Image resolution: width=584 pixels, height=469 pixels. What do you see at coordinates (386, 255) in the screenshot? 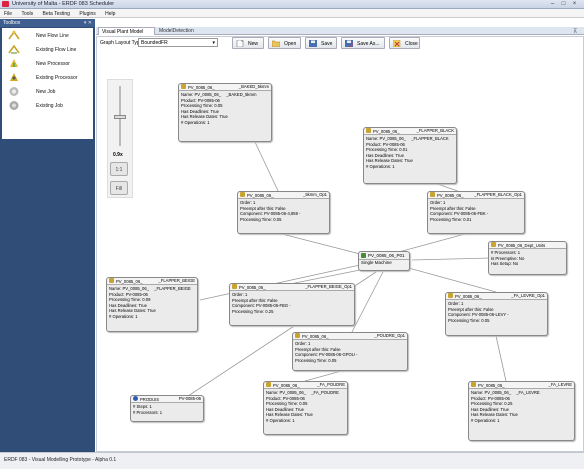
I see `node-title: PV_0085_06_P01` at bounding box center [386, 255].